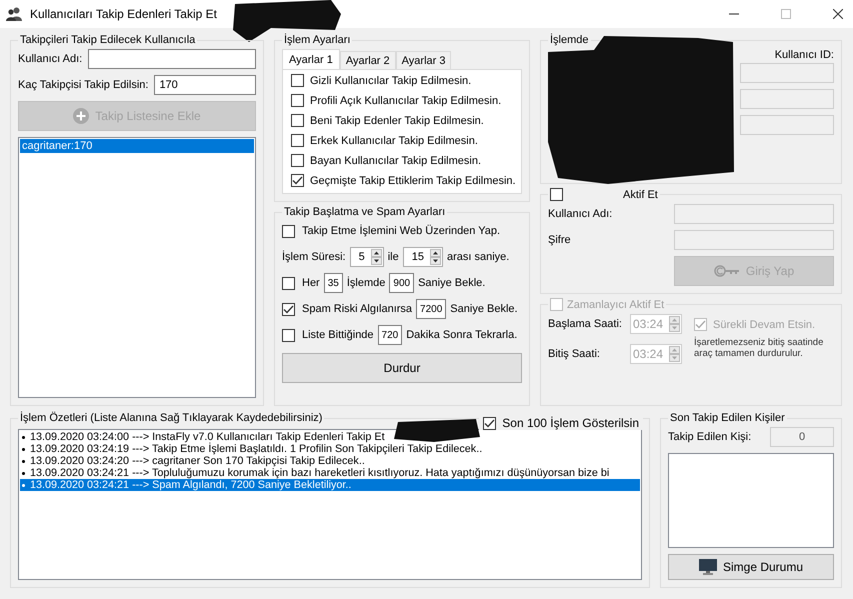 Image resolution: width=853 pixels, height=599 pixels. What do you see at coordinates (317, 40) in the screenshot?
I see `group-title: İşlem Ayarları` at bounding box center [317, 40].